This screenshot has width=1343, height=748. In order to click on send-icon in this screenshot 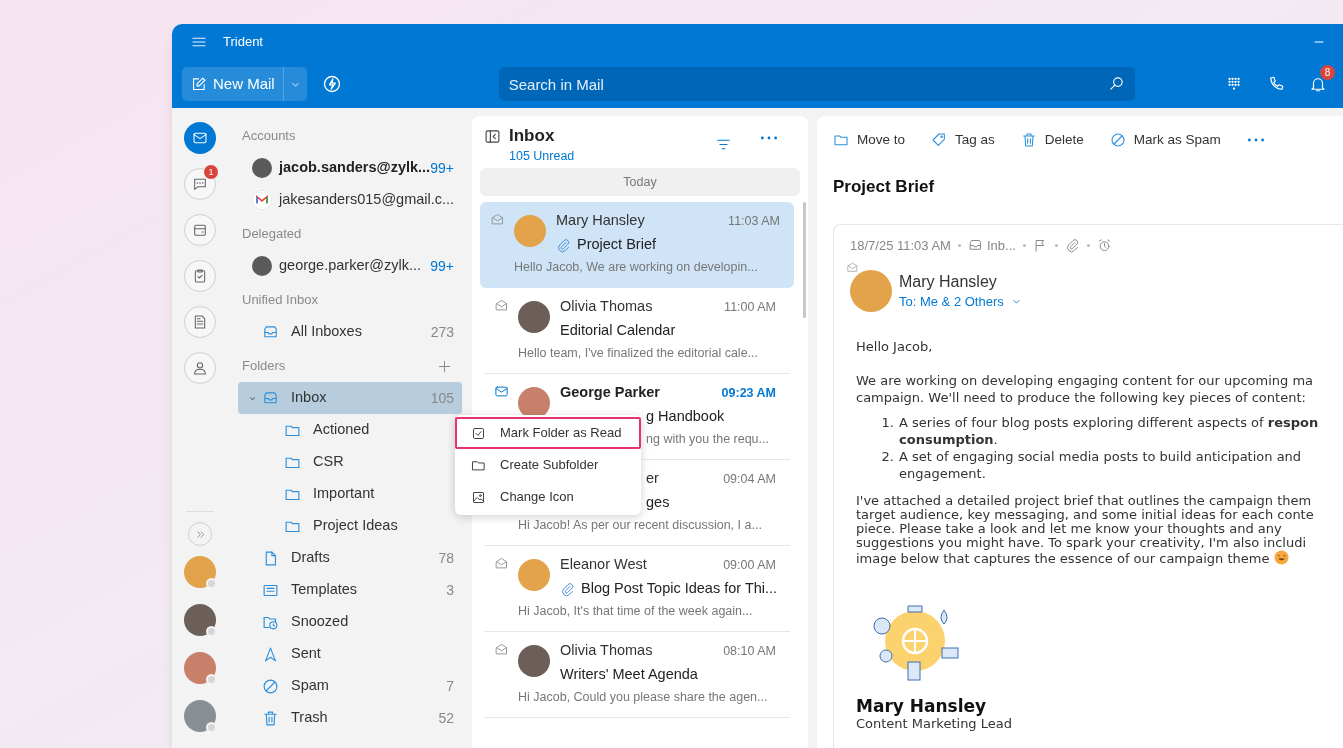, I will do `click(270, 654)`.